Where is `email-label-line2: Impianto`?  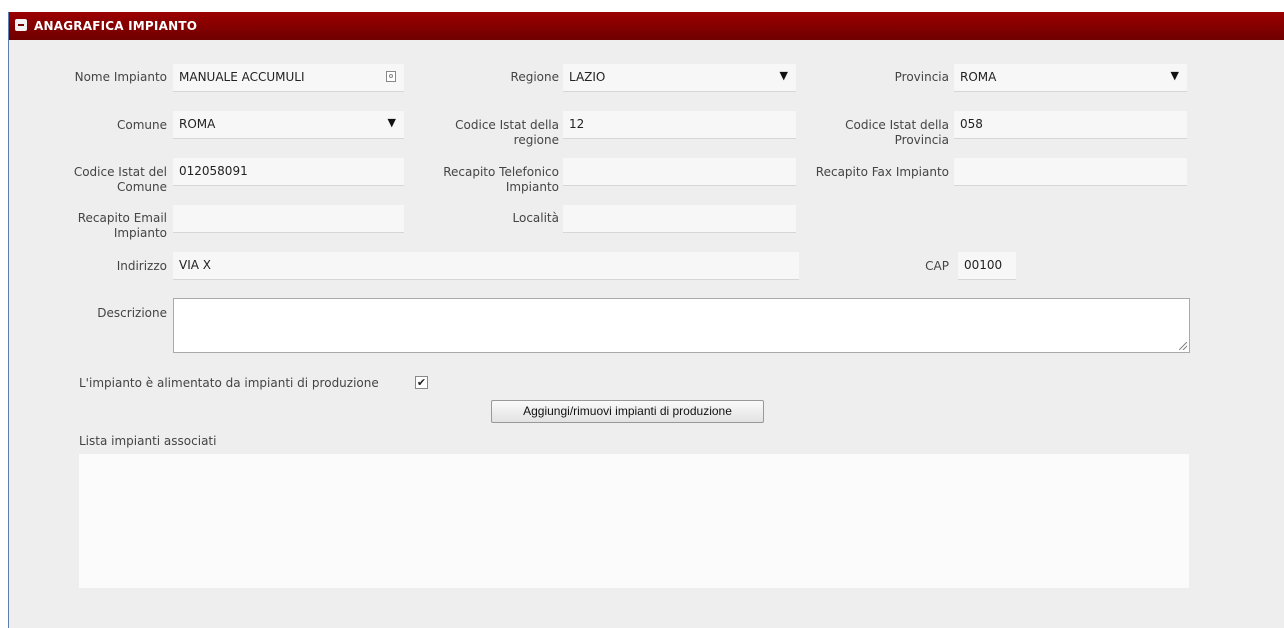 email-label-line2: Impianto is located at coordinates (140, 233).